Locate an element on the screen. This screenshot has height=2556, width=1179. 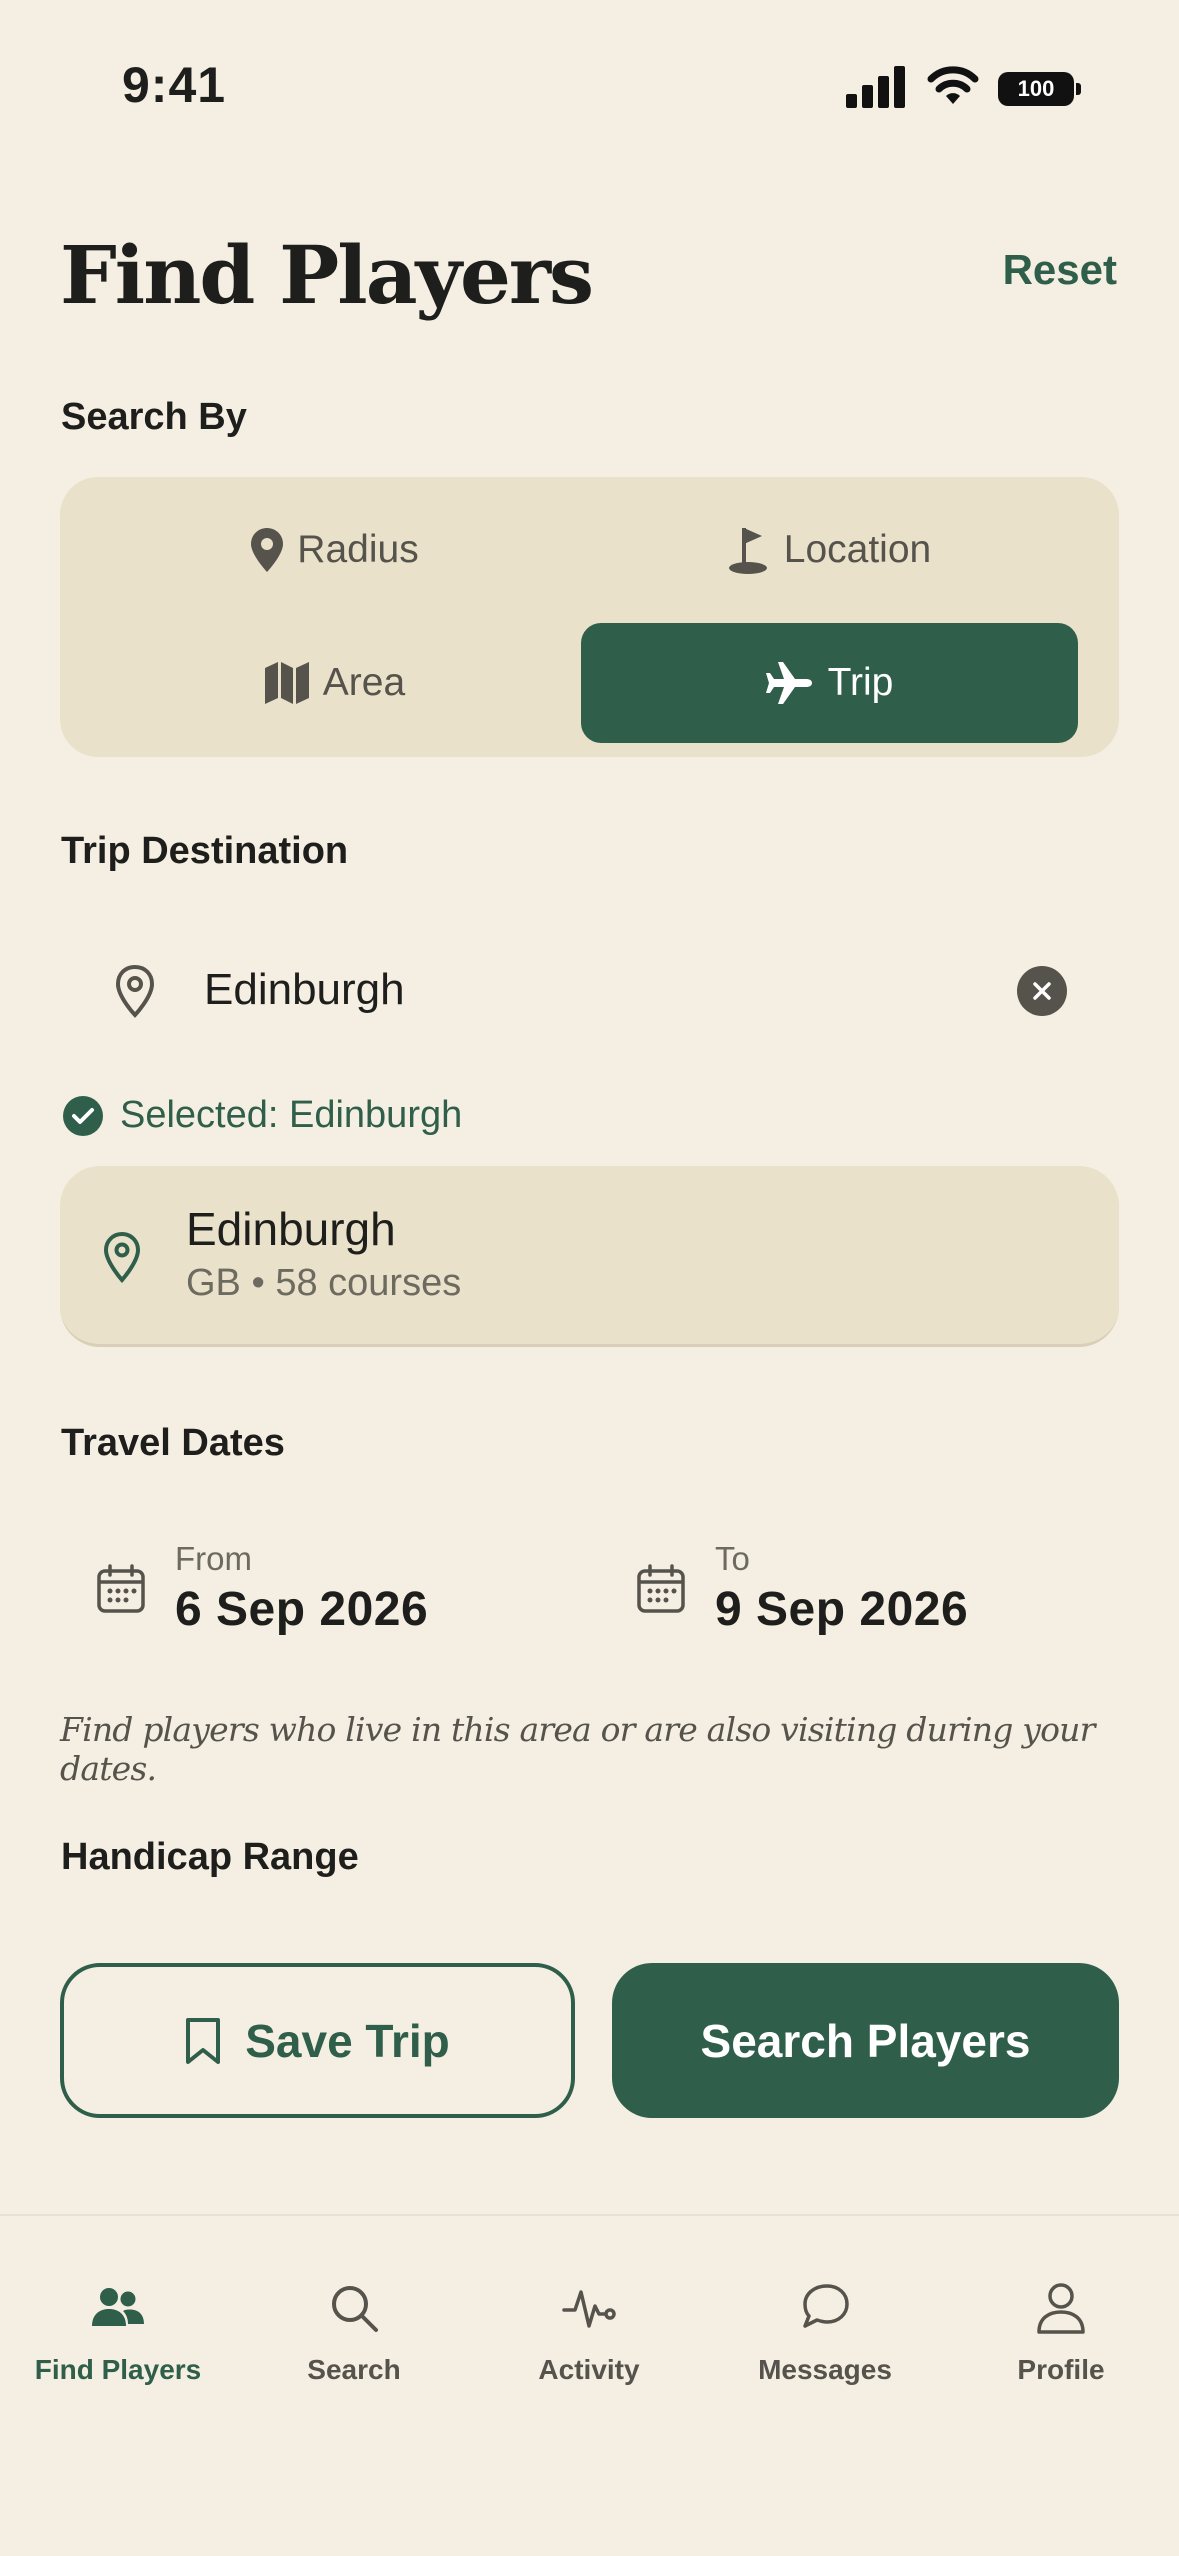
selected-destination-indicator: Selected: Edinburgh is located at coordinates (262, 1115).